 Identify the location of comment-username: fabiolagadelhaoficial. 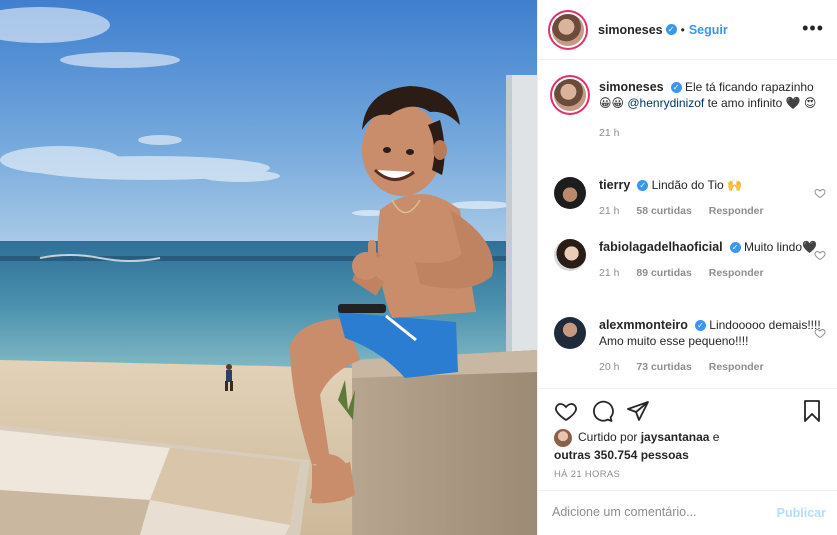
(661, 247).